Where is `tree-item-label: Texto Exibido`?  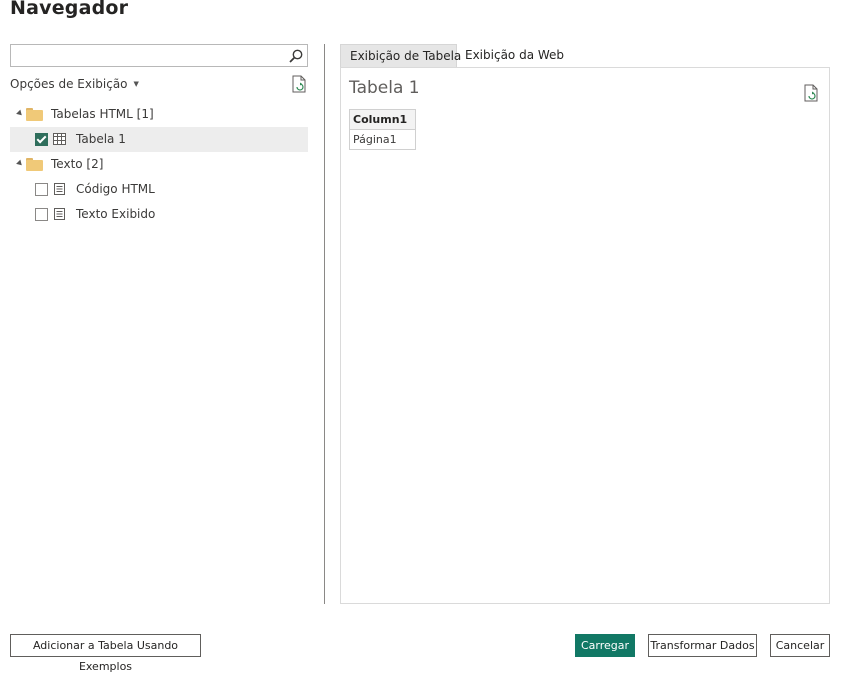
tree-item-label: Texto Exibido is located at coordinates (116, 214).